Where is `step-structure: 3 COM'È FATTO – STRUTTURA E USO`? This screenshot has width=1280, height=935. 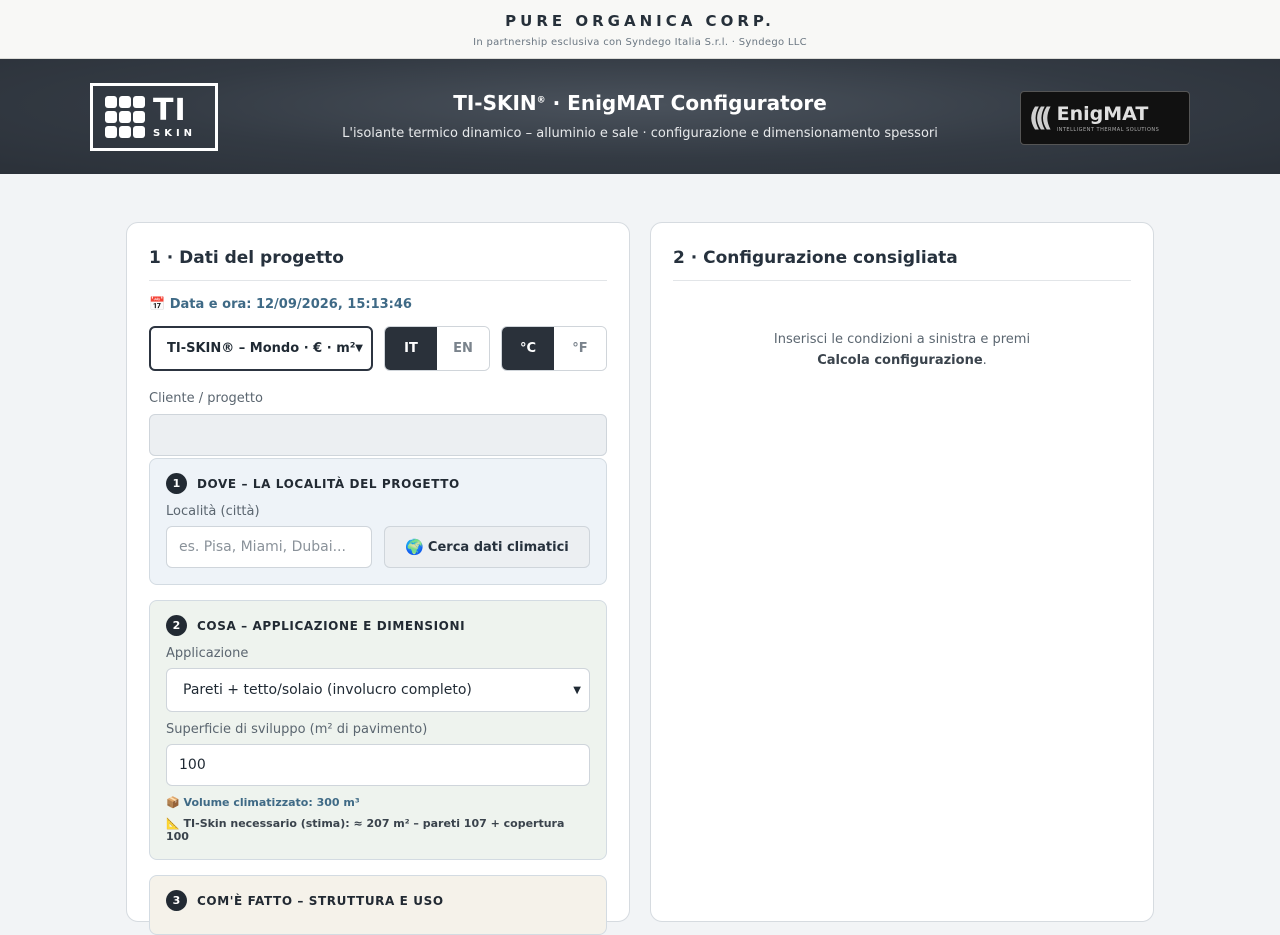
step-structure: 3 COM'È FATTO – STRUTTURA E USO is located at coordinates (378, 905).